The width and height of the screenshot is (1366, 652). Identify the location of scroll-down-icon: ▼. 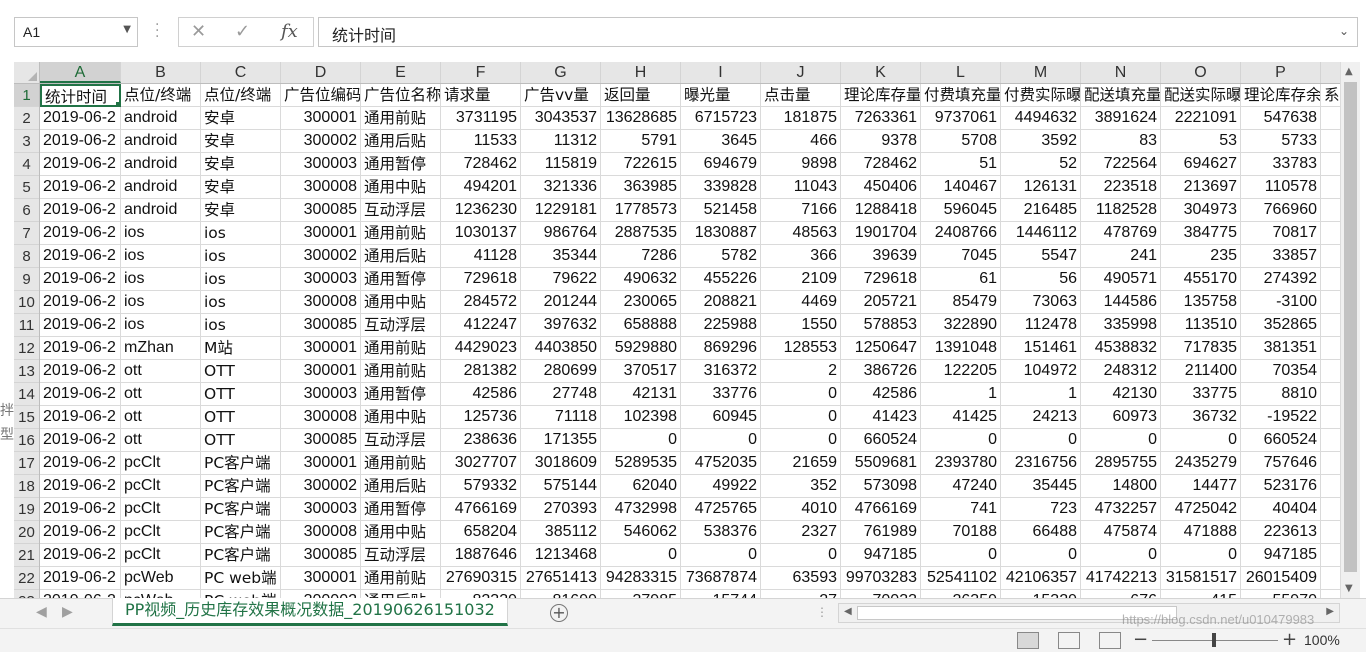
(1349, 588).